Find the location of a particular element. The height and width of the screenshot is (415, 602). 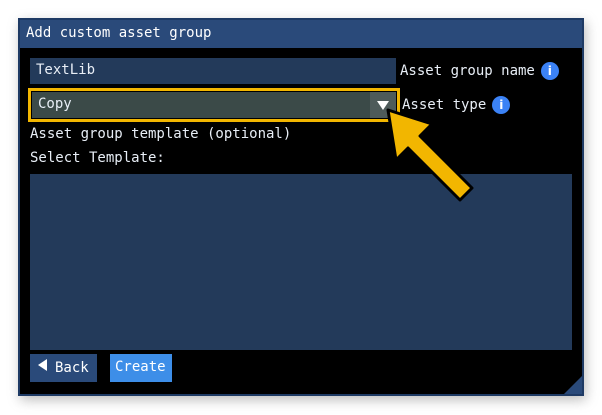

pointer-arrow-annotation is located at coordinates (430, 155).